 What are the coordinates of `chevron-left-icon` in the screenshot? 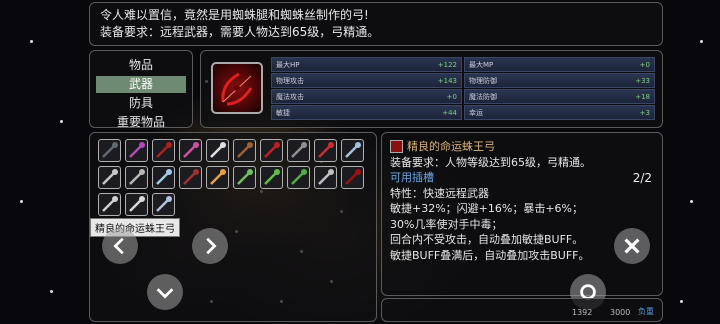 It's located at (118, 246).